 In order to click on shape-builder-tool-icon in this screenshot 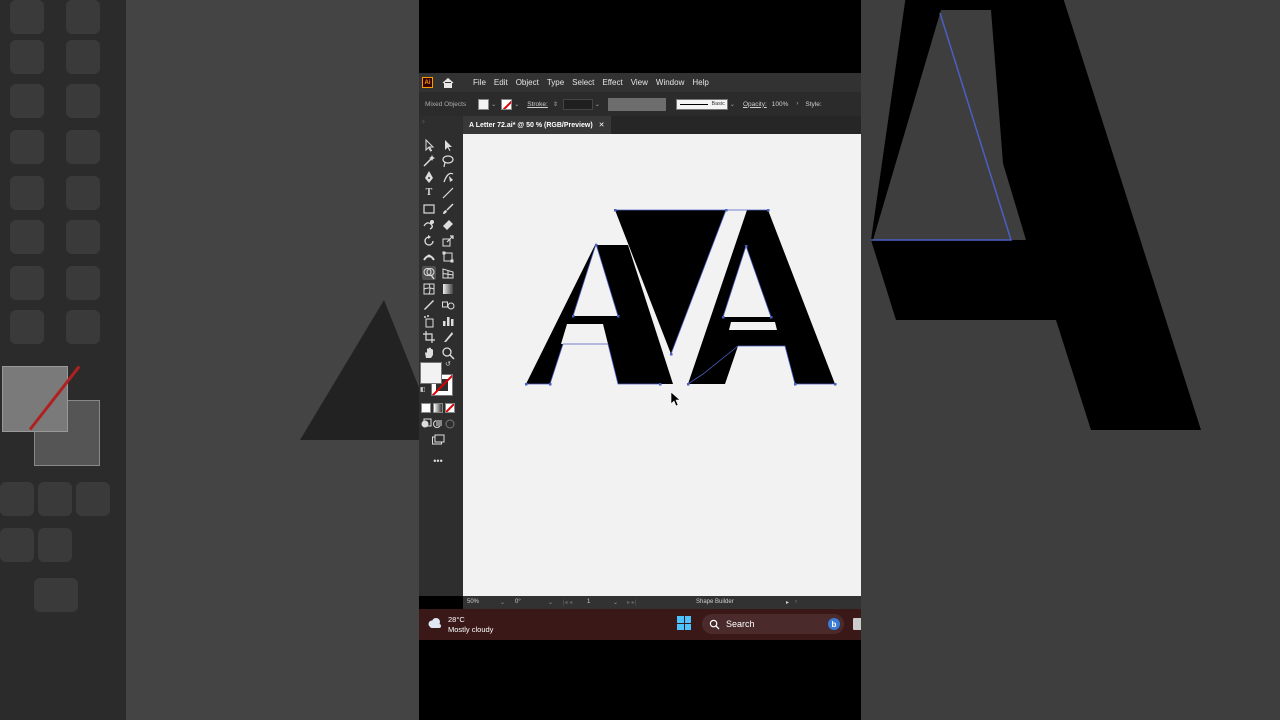, I will do `click(429, 273)`.